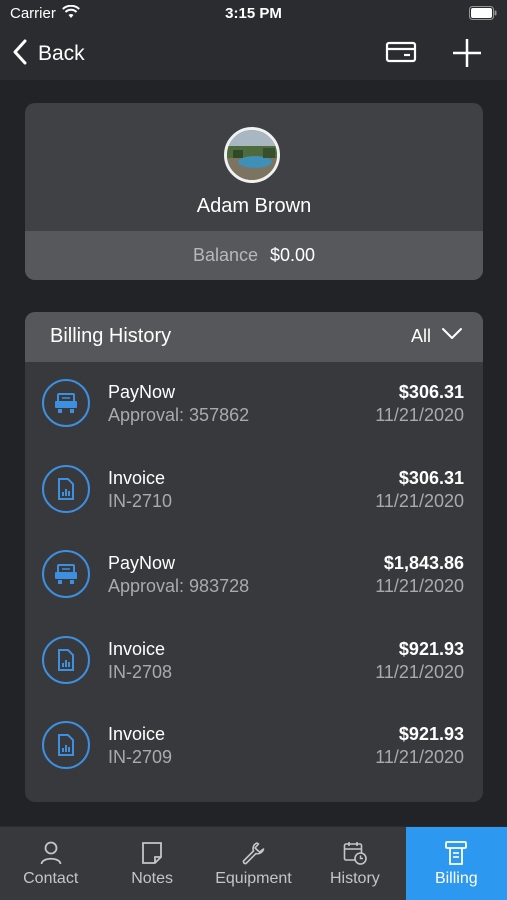  I want to click on chevron-down-icon, so click(452, 336).